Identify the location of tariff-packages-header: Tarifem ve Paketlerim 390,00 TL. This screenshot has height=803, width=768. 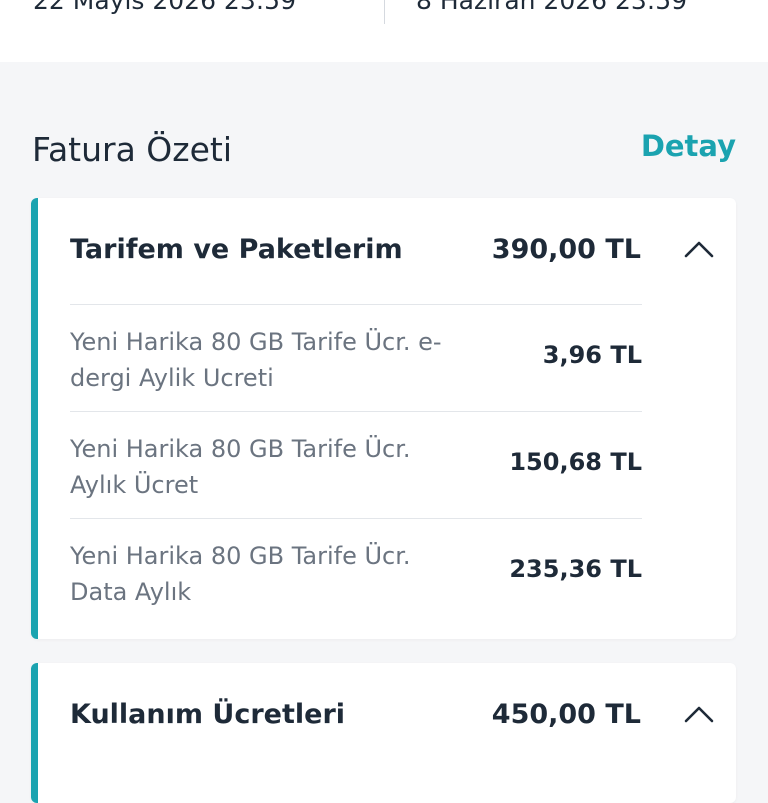
(383, 251).